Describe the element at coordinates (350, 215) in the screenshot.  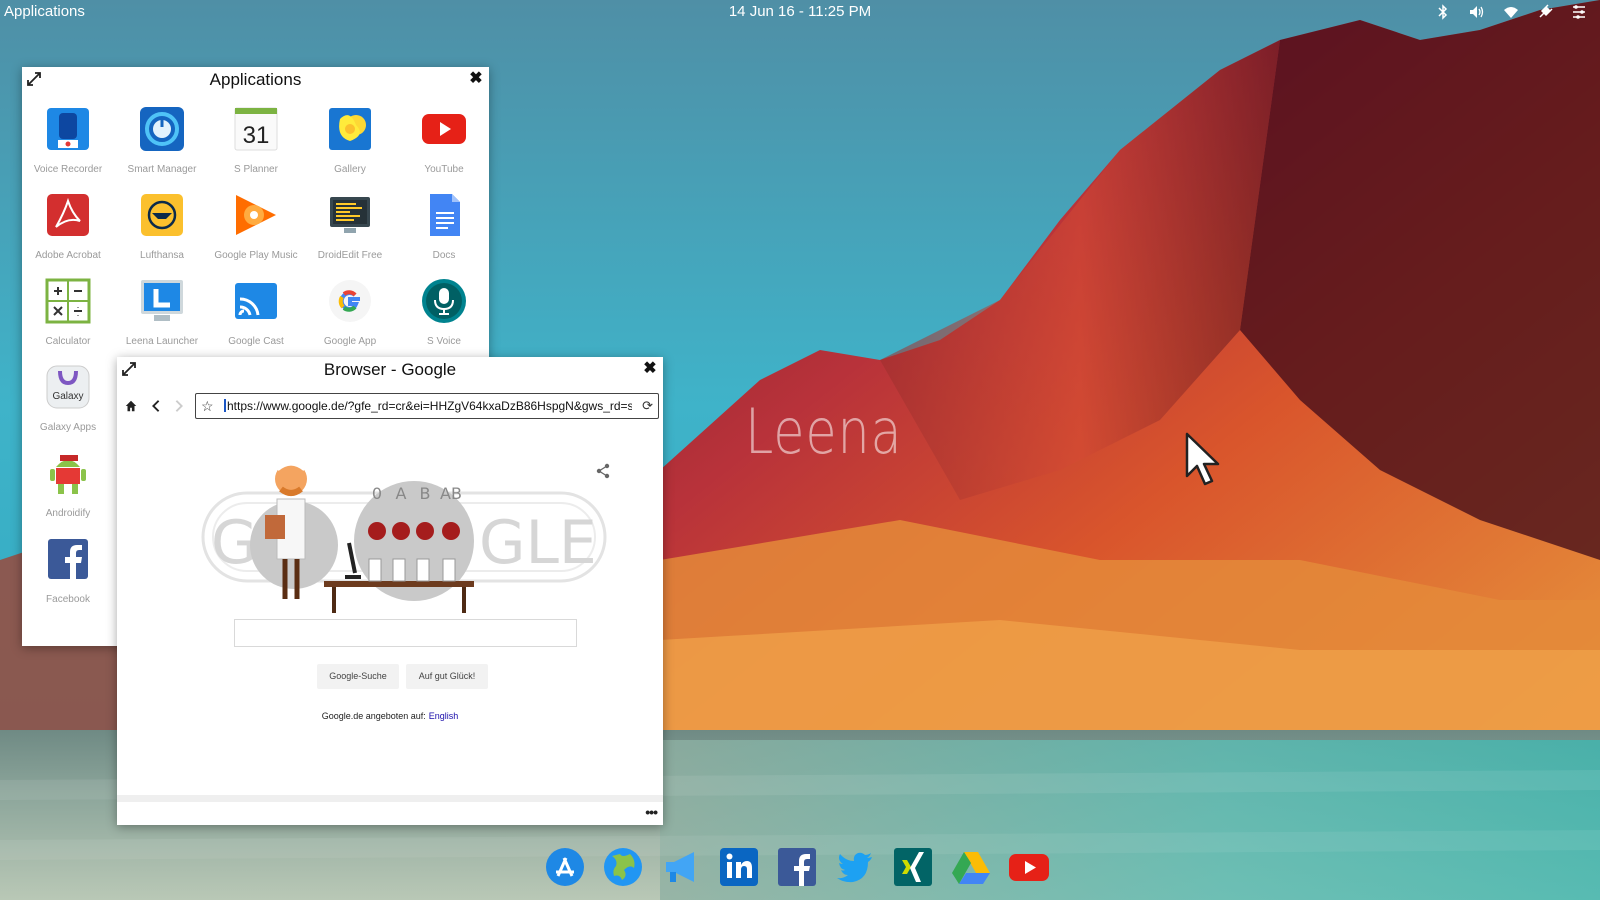
I see `droidedit-icon` at that location.